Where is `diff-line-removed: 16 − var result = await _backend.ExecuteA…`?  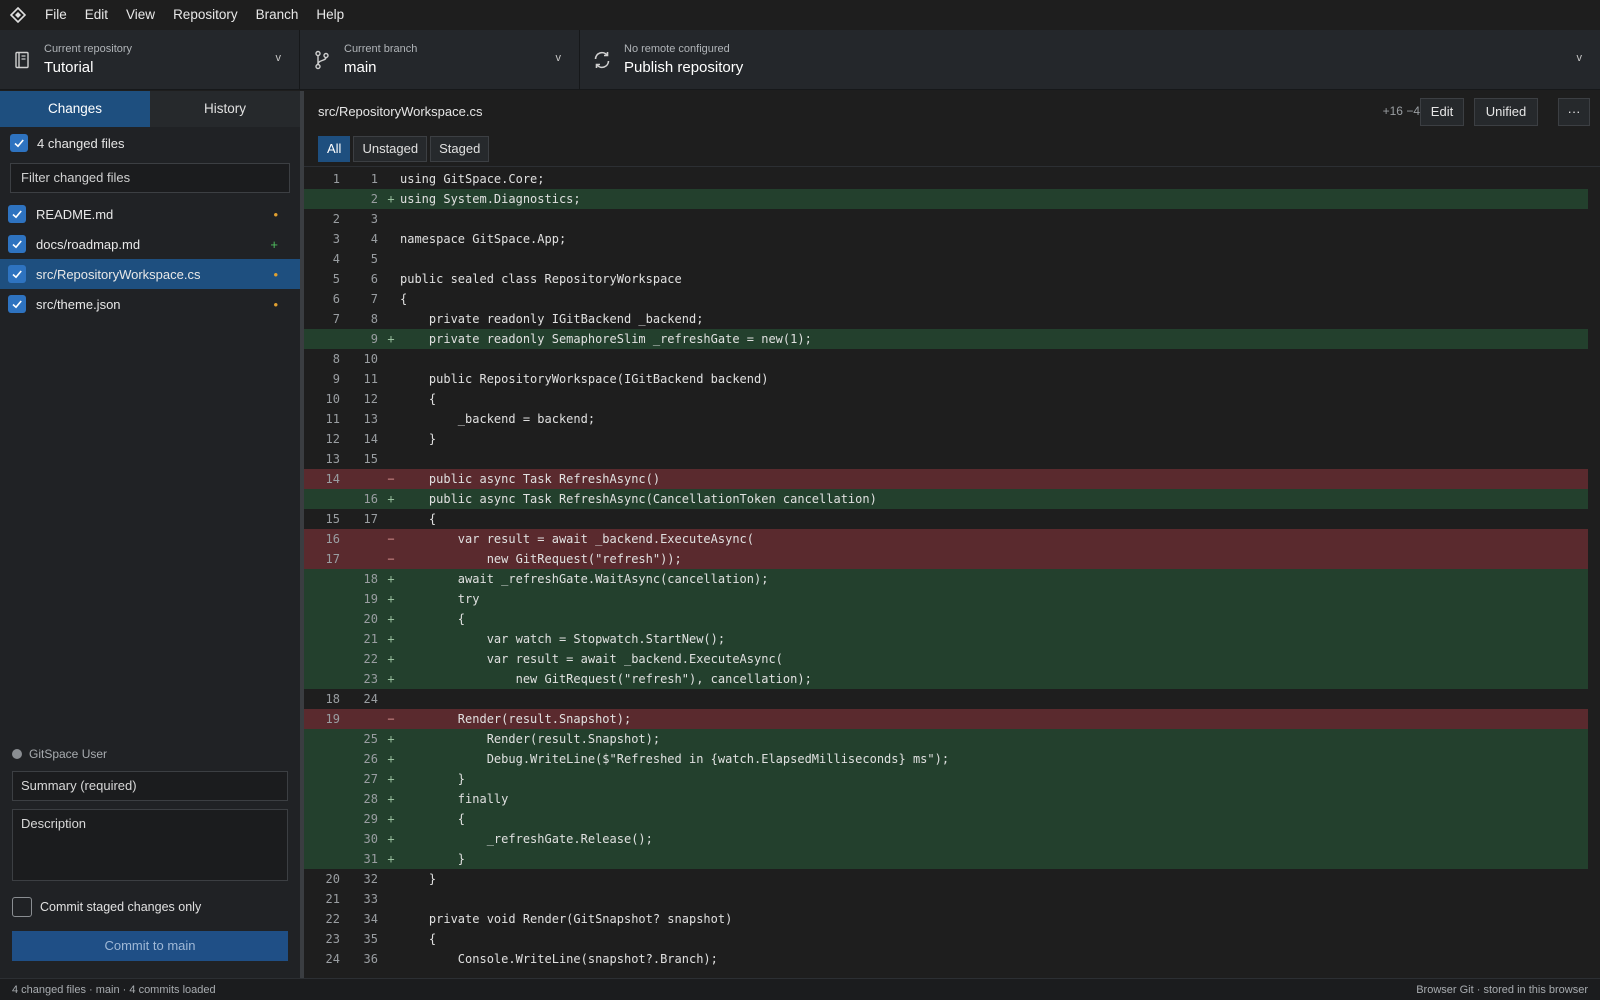 diff-line-removed: 16 − var result = await _backend.ExecuteA… is located at coordinates (946, 539).